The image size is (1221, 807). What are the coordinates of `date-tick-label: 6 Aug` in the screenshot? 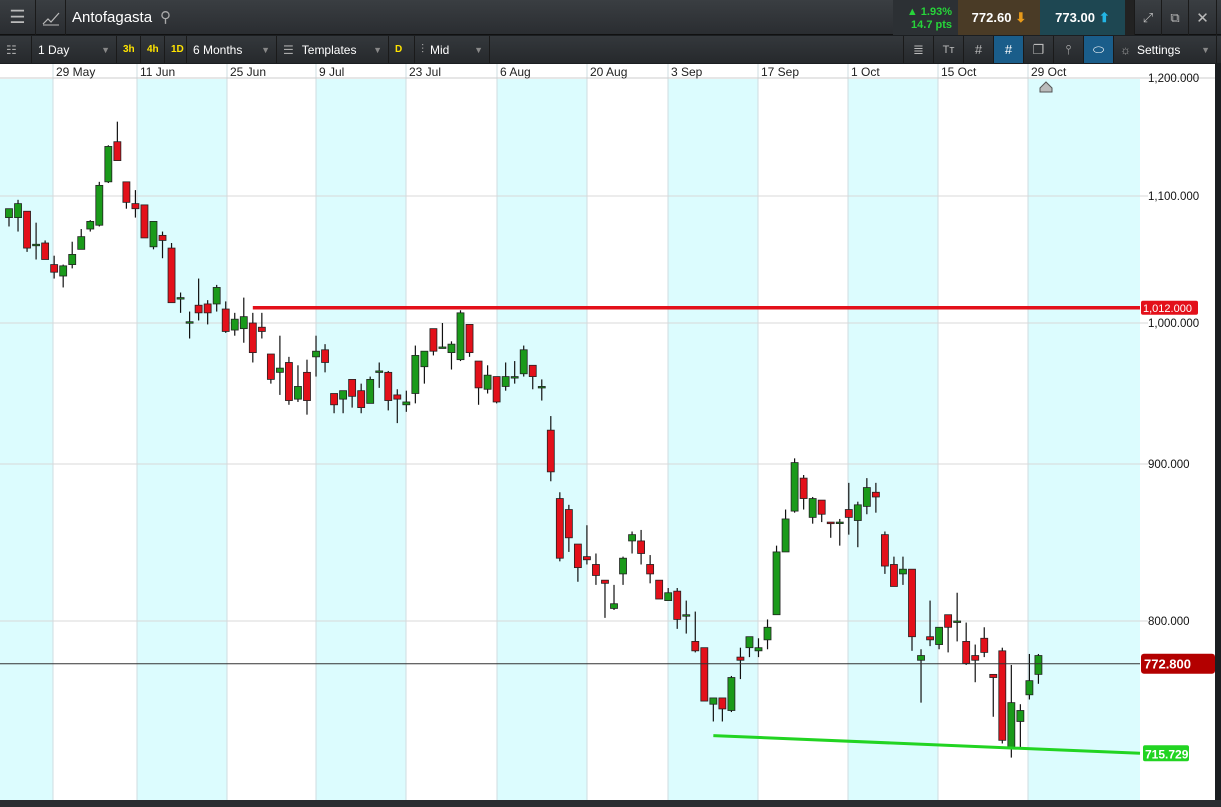 It's located at (515, 72).